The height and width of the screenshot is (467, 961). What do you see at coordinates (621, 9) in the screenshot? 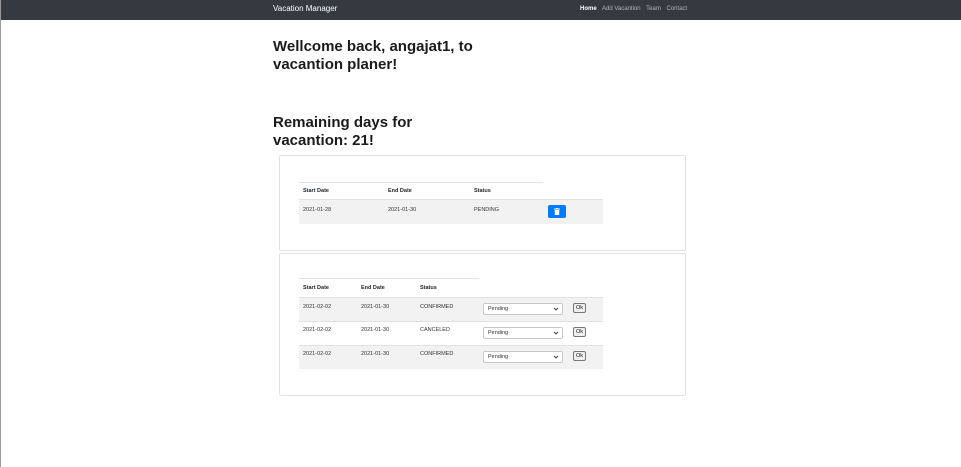
I see `nav-add-vacation-link: Add Vacantion` at bounding box center [621, 9].